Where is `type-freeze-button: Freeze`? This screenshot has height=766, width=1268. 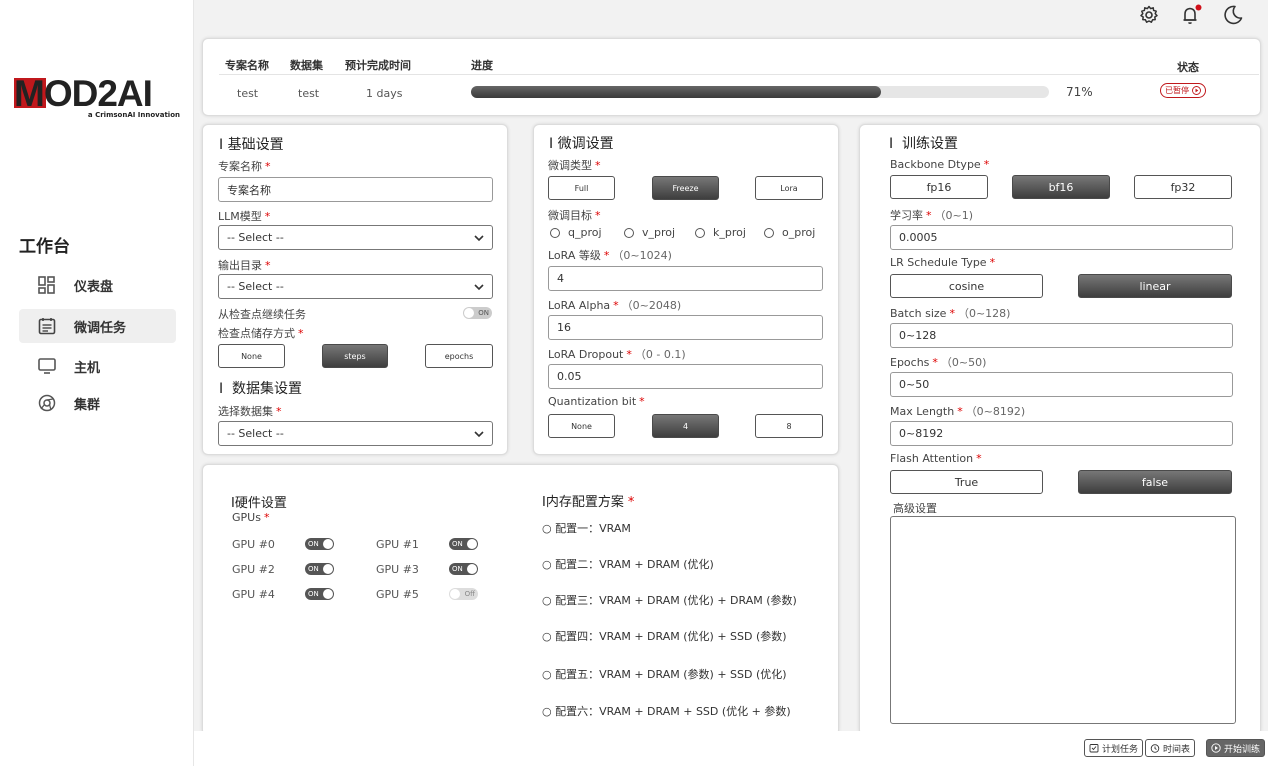 type-freeze-button: Freeze is located at coordinates (685, 188).